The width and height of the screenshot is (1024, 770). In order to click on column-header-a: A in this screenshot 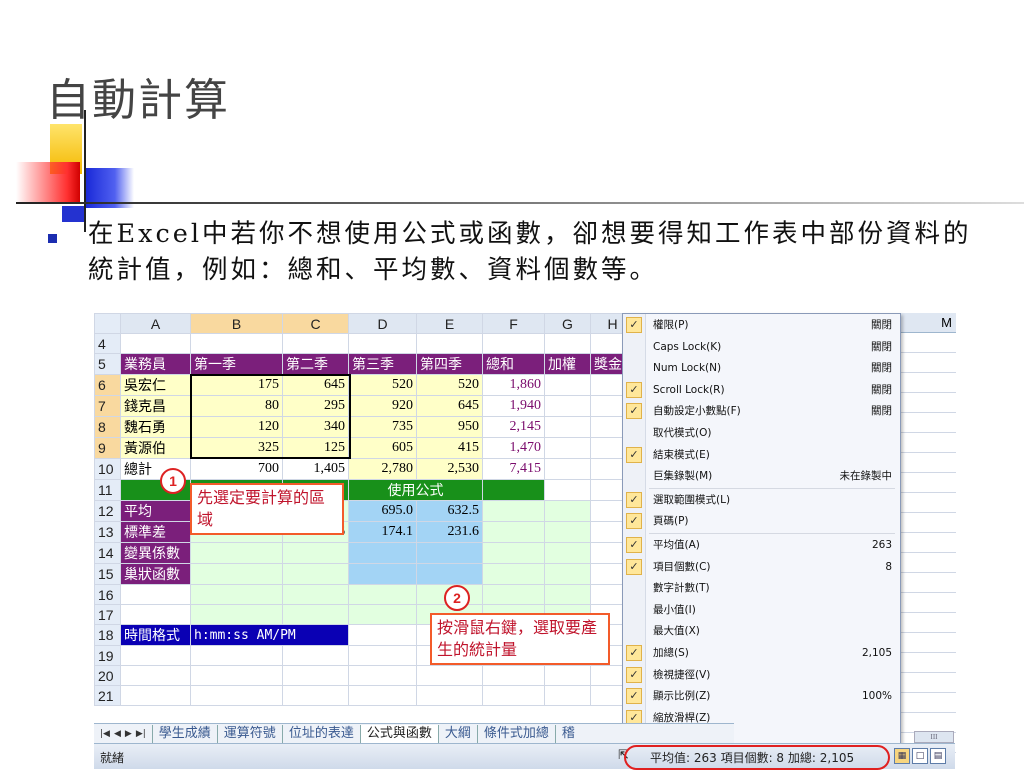, I will do `click(155, 323)`.